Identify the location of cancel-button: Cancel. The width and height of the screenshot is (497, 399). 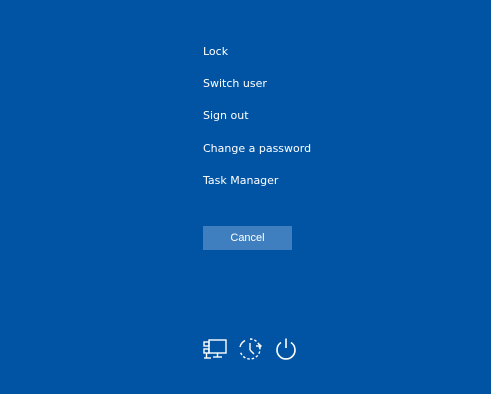
(247, 238).